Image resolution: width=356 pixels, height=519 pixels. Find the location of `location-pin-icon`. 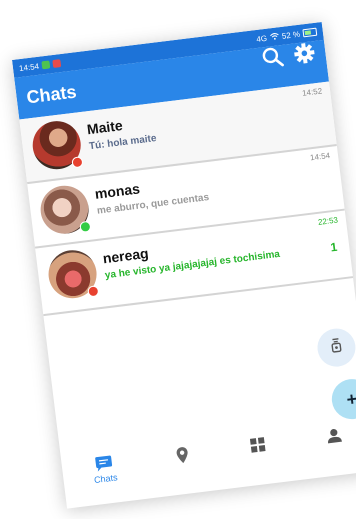

location-pin-icon is located at coordinates (183, 456).